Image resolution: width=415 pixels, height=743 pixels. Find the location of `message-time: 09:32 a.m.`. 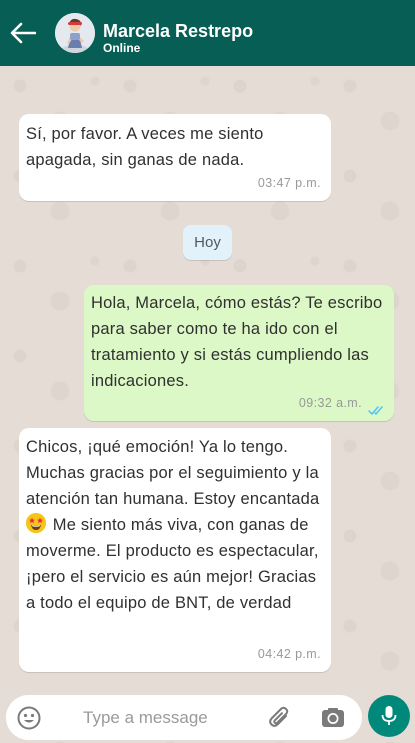

message-time: 09:32 a.m. is located at coordinates (330, 403).